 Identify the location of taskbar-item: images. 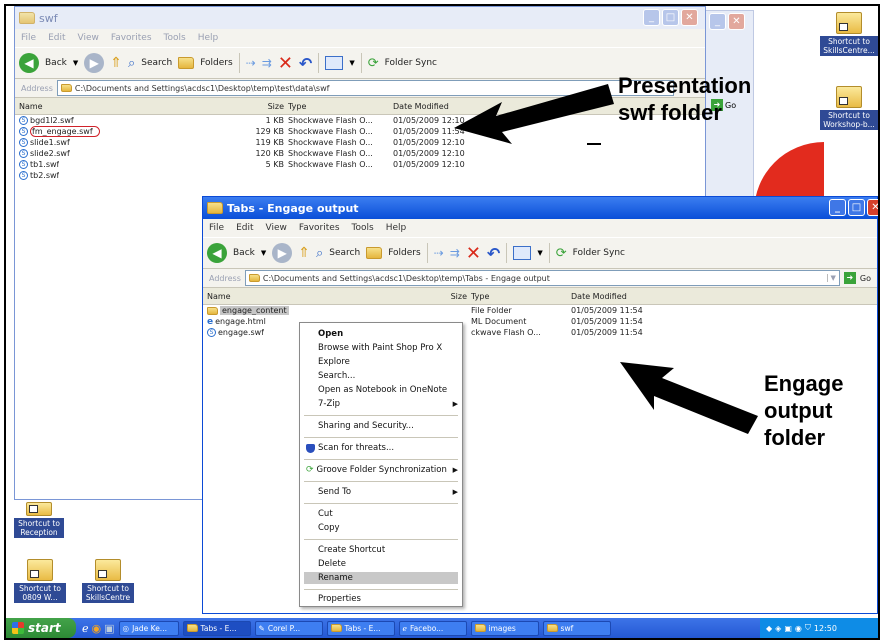
(504, 628).